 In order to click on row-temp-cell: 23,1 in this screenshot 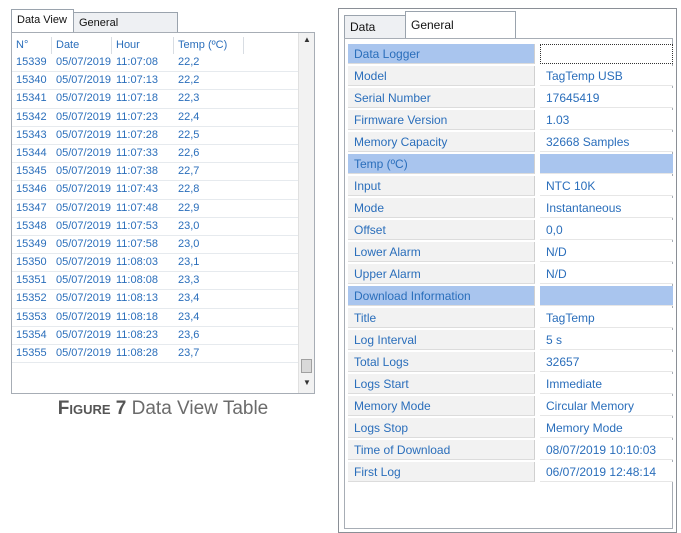, I will do `click(189, 262)`.